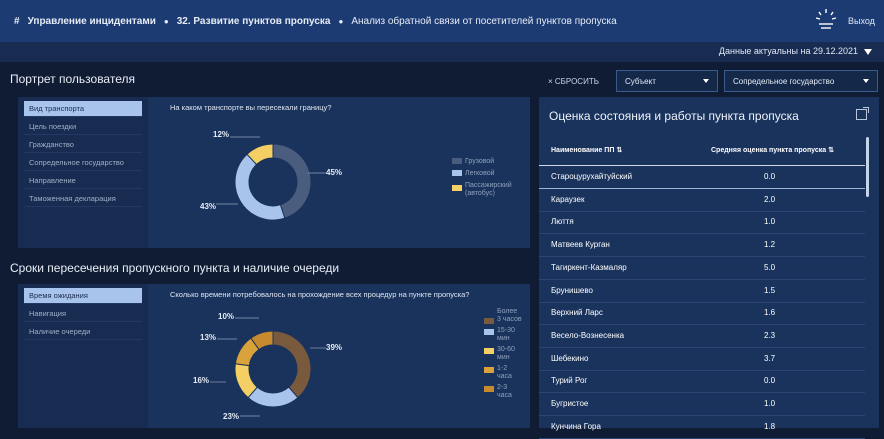 This screenshot has height=439, width=884. What do you see at coordinates (770, 358) in the screenshot?
I see `checkpoint-score: 3.7` at bounding box center [770, 358].